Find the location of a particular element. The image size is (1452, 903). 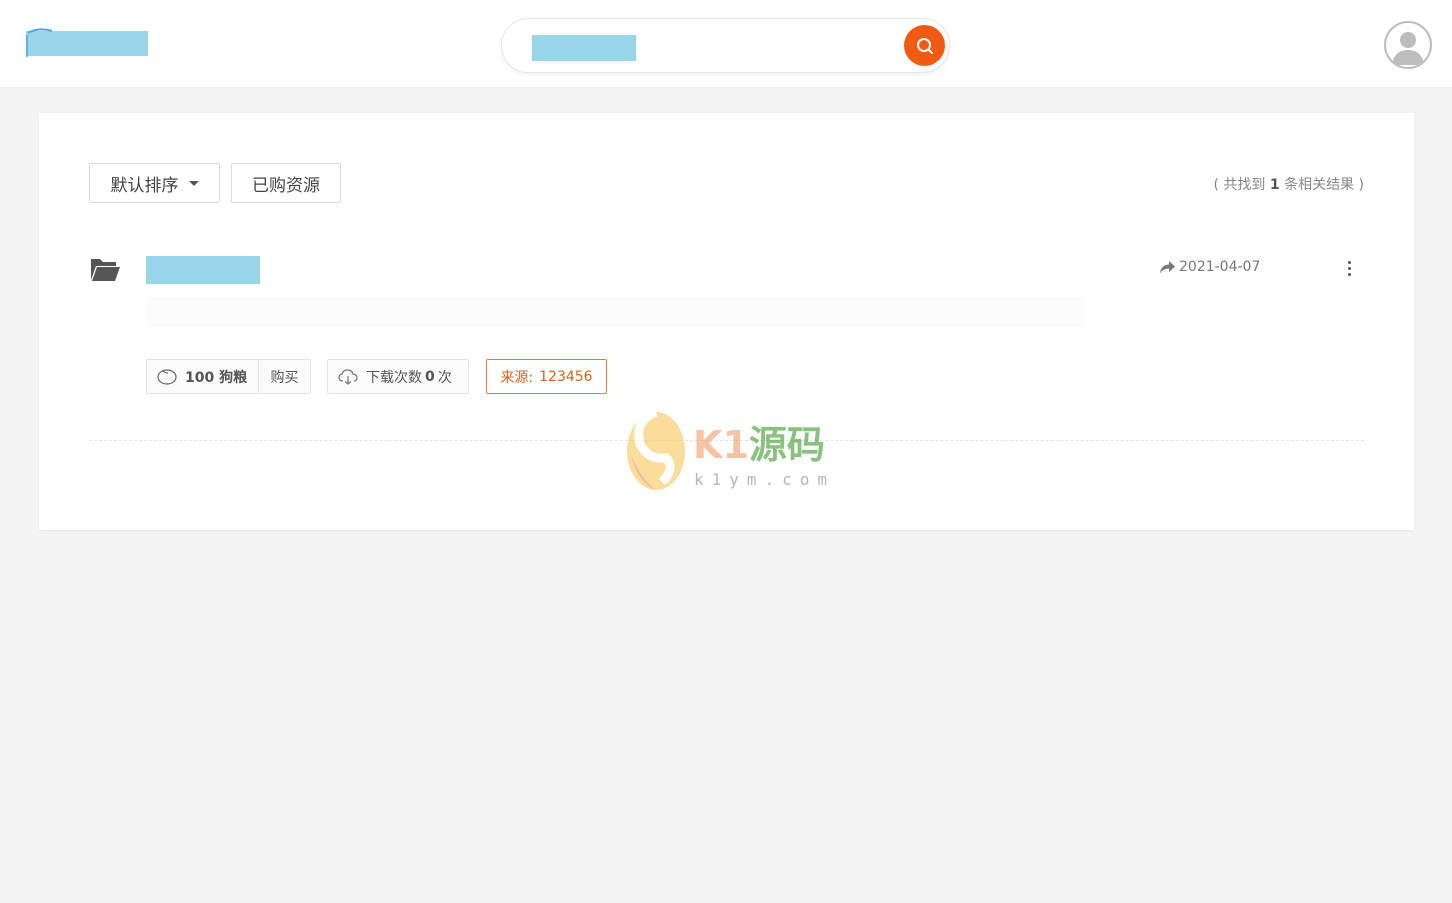

search-button is located at coordinates (924, 45).